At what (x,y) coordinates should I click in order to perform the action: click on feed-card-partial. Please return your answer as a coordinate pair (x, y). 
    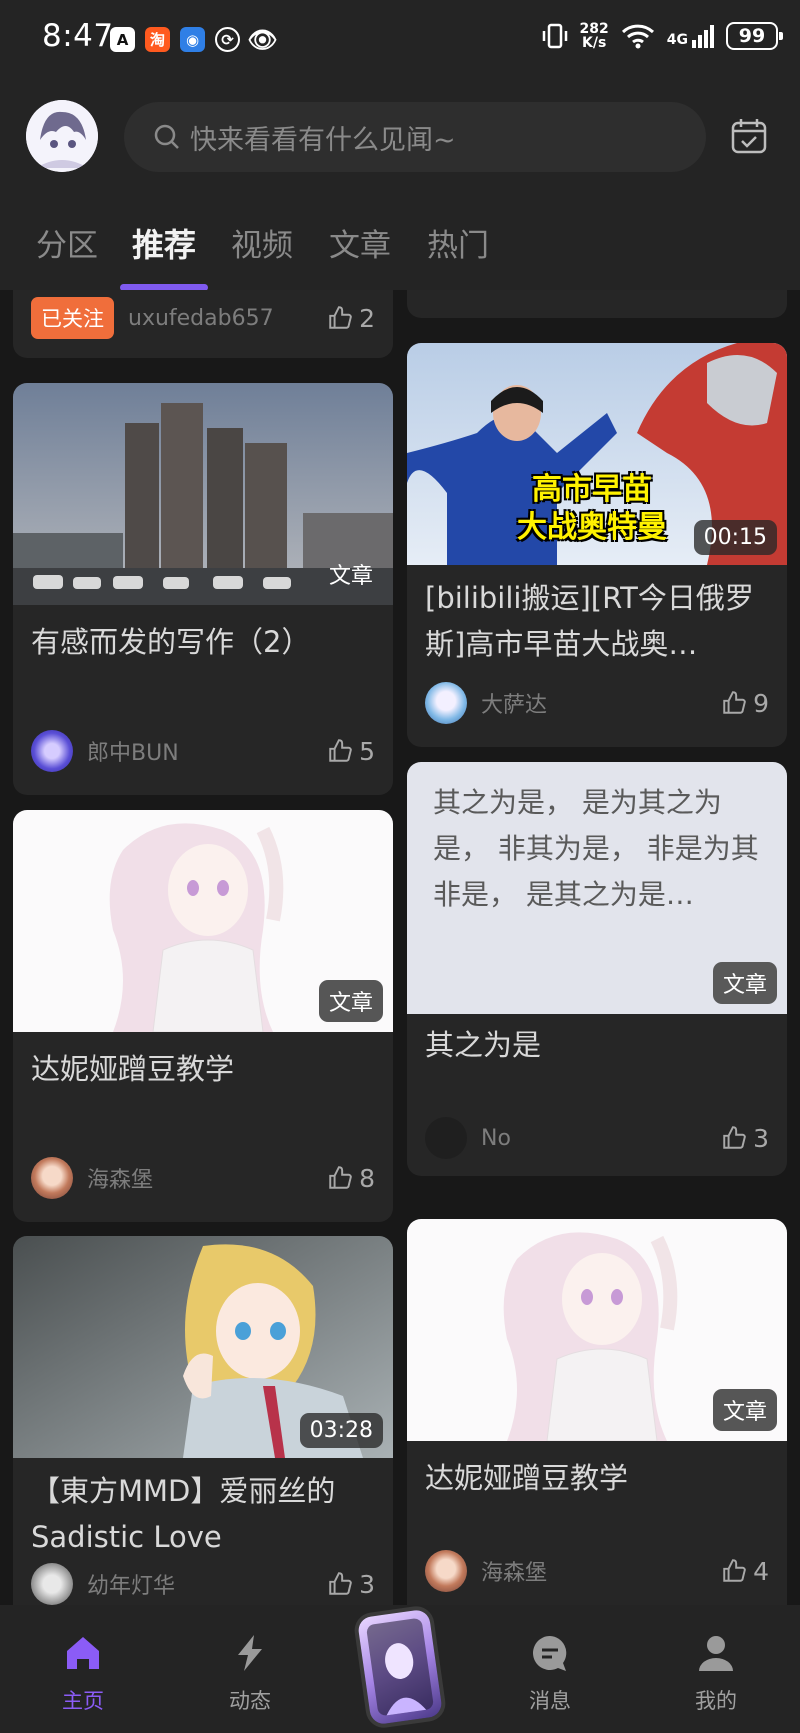
    Looking at the image, I should click on (597, 304).